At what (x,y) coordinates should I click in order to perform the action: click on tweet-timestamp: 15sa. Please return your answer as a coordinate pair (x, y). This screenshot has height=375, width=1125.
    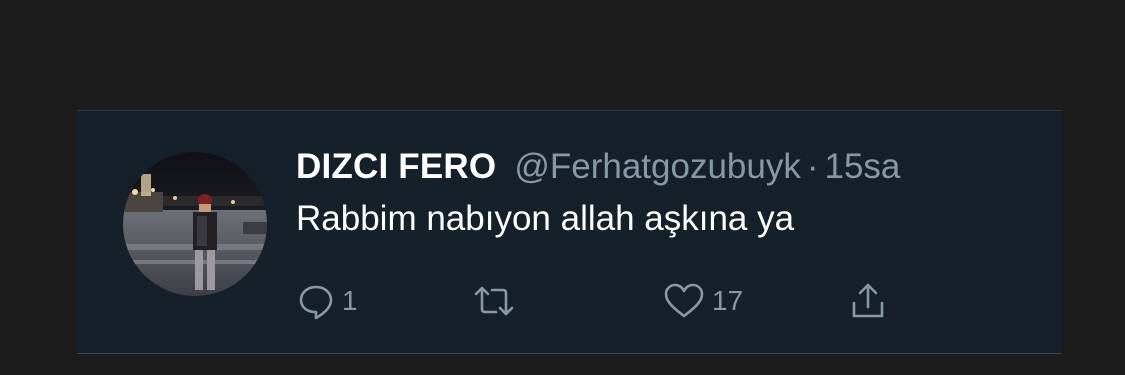
    Looking at the image, I should click on (863, 167).